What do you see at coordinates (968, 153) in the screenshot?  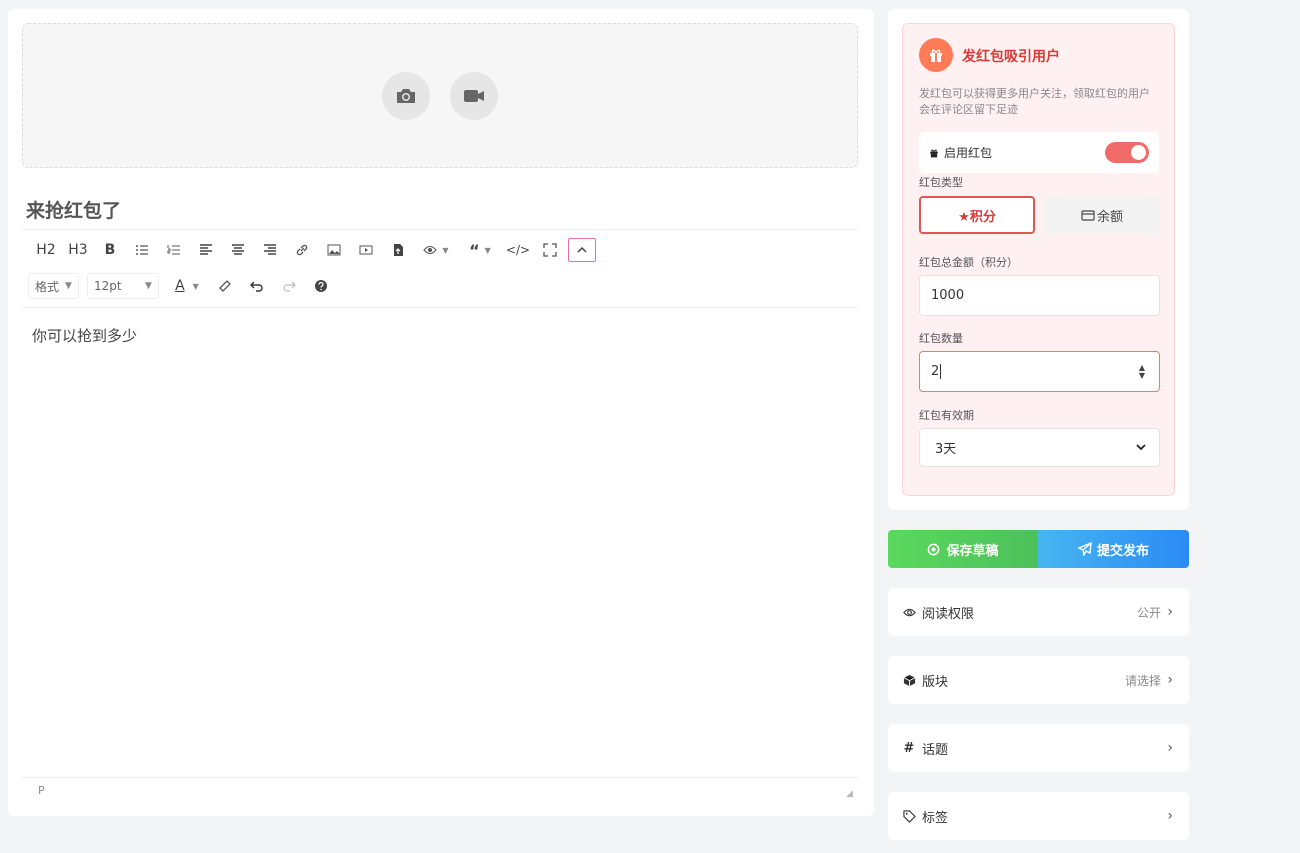 I see `enable-redpacket-label: 启用红包` at bounding box center [968, 153].